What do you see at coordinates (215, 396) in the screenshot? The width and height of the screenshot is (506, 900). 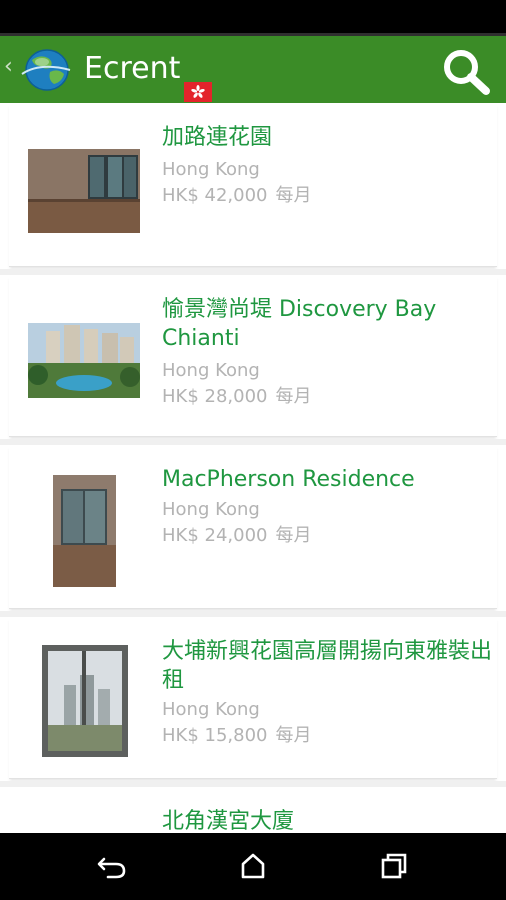 I see `price-amount: HK$ 28,000` at bounding box center [215, 396].